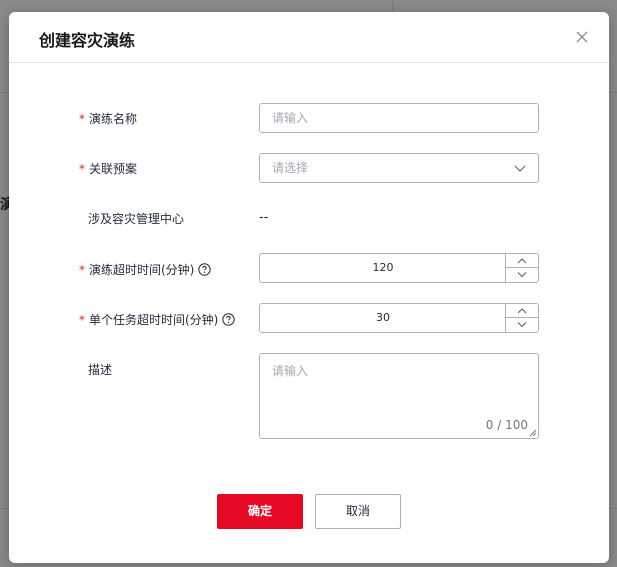 This screenshot has height=567, width=617. Describe the element at coordinates (87, 40) in the screenshot. I see `dialog-title: 创建容灾演练` at that location.